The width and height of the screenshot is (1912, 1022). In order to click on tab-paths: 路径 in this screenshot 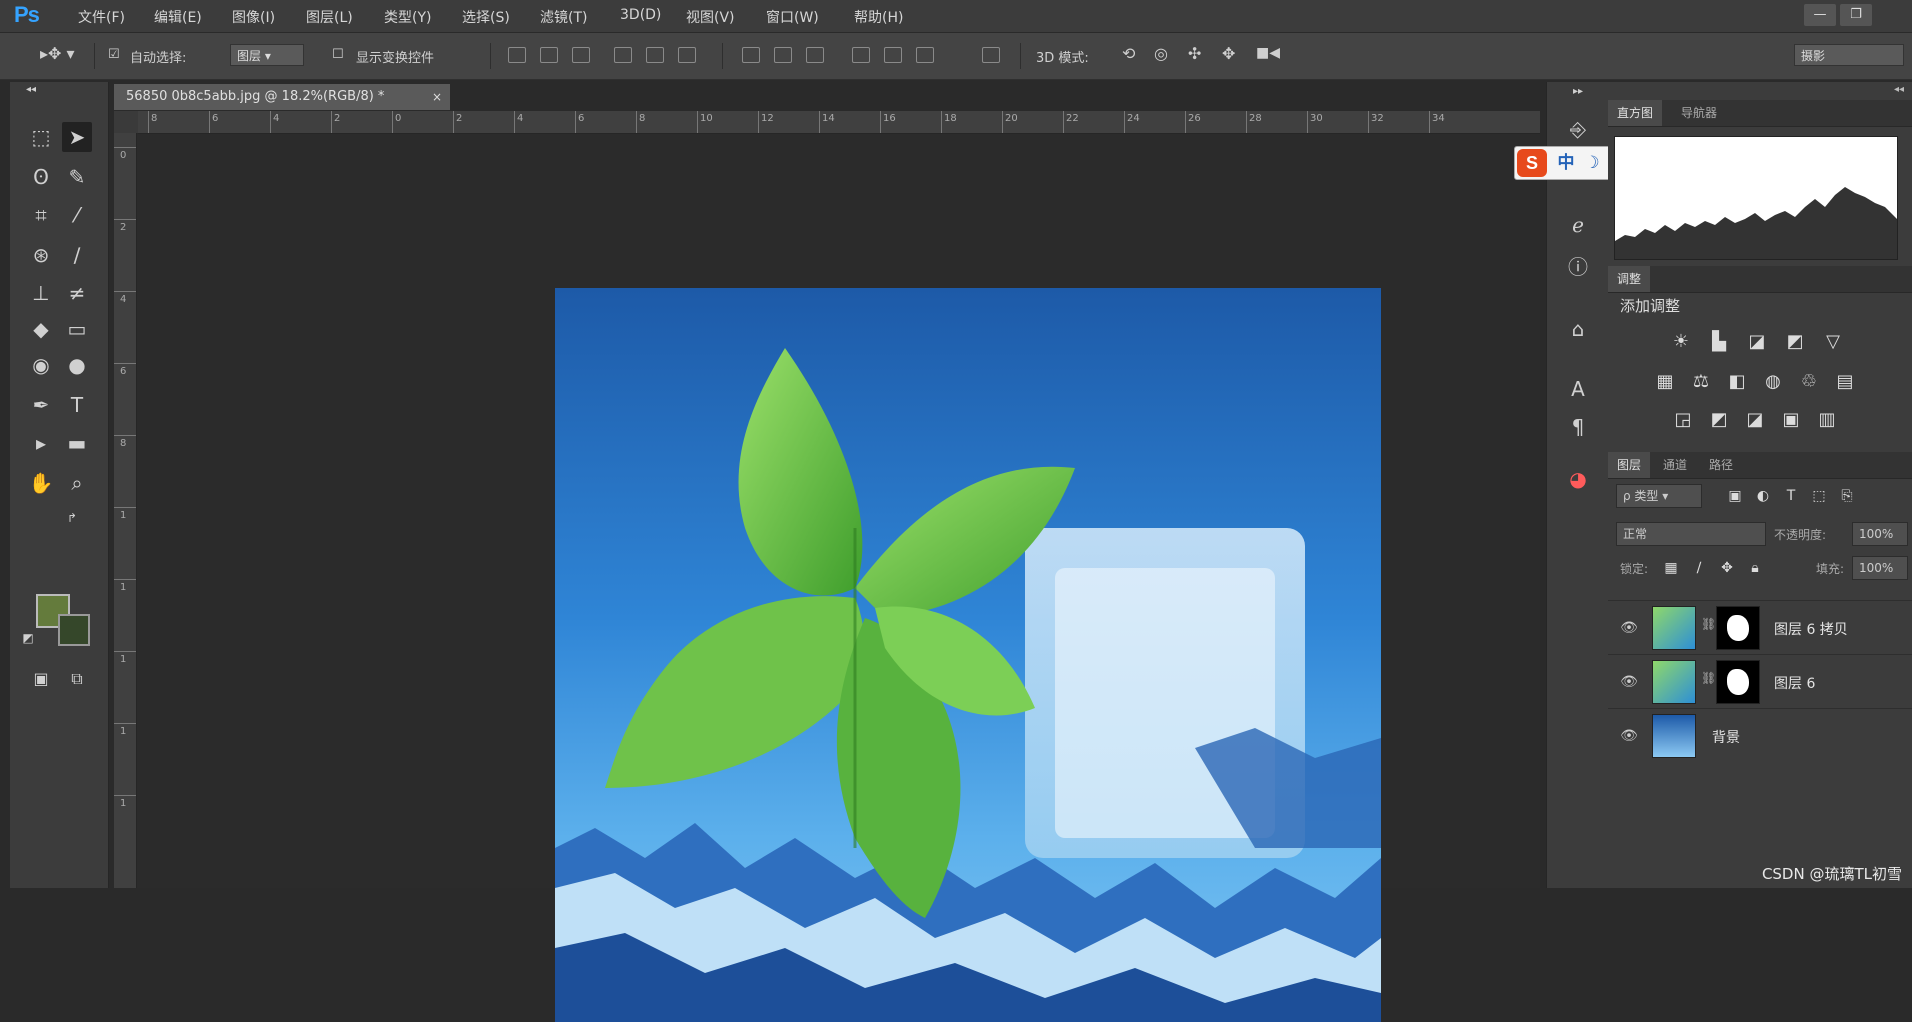, I will do `click(1721, 465)`.